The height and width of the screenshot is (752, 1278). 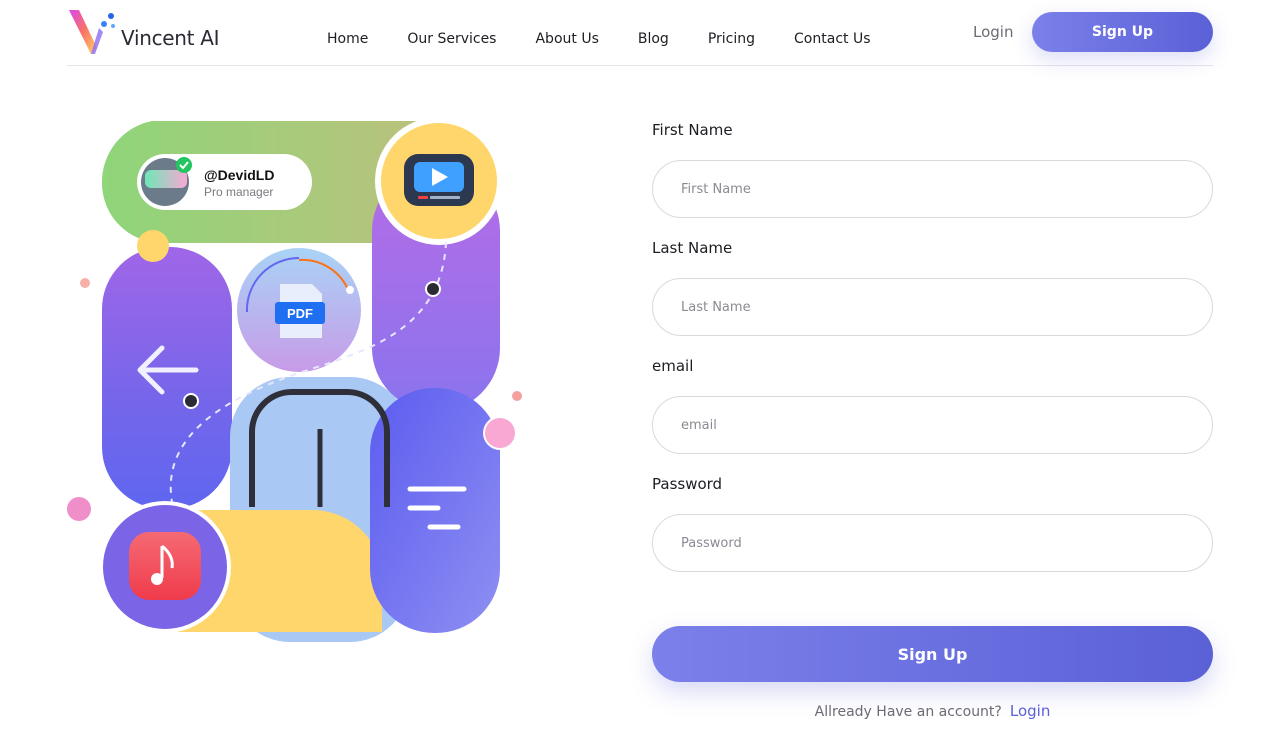 I want to click on email-group: email, so click(x=932, y=404).